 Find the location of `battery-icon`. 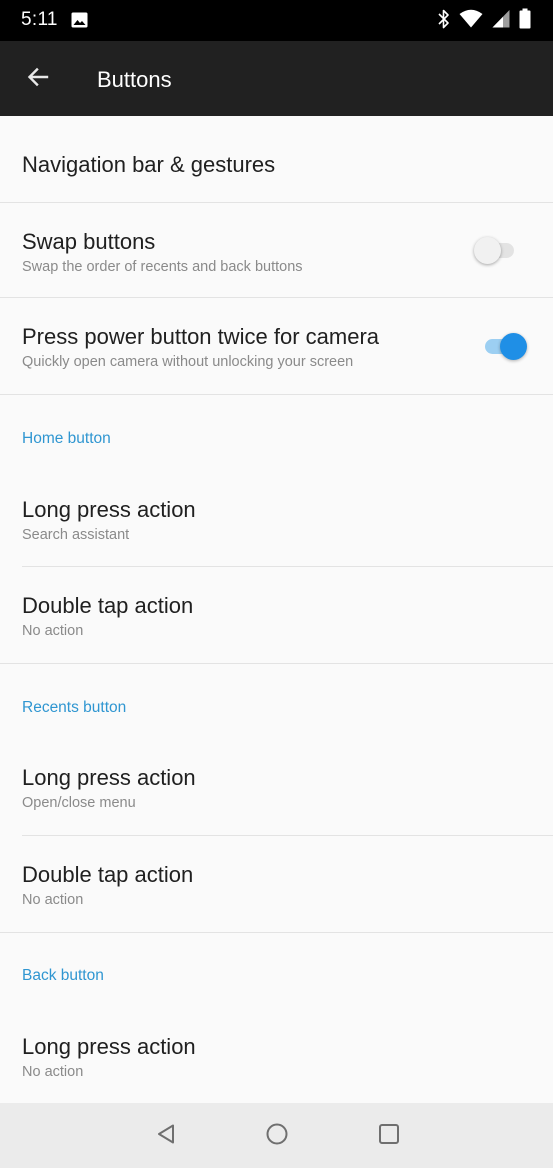

battery-icon is located at coordinates (525, 21).